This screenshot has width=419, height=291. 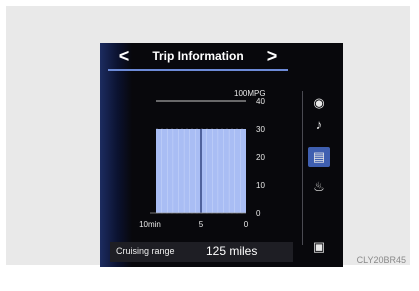 I want to click on fuel-consumption-graph: 40 30 20 10 0 10min 5 0, so click(x=202, y=163).